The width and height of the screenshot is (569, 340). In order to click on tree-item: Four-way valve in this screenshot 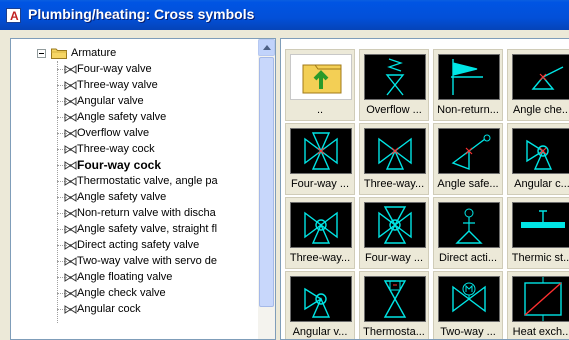, I will do `click(134, 69)`.